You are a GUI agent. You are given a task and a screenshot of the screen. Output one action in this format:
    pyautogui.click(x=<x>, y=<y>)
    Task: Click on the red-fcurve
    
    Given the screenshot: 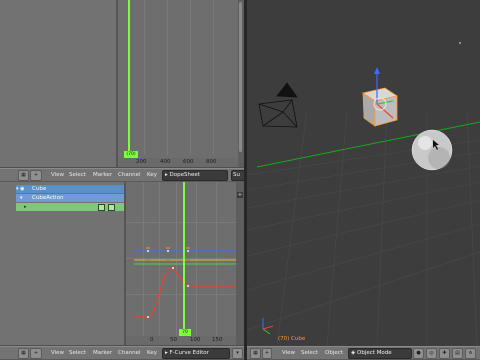 What is the action you would take?
    pyautogui.click(x=185, y=292)
    